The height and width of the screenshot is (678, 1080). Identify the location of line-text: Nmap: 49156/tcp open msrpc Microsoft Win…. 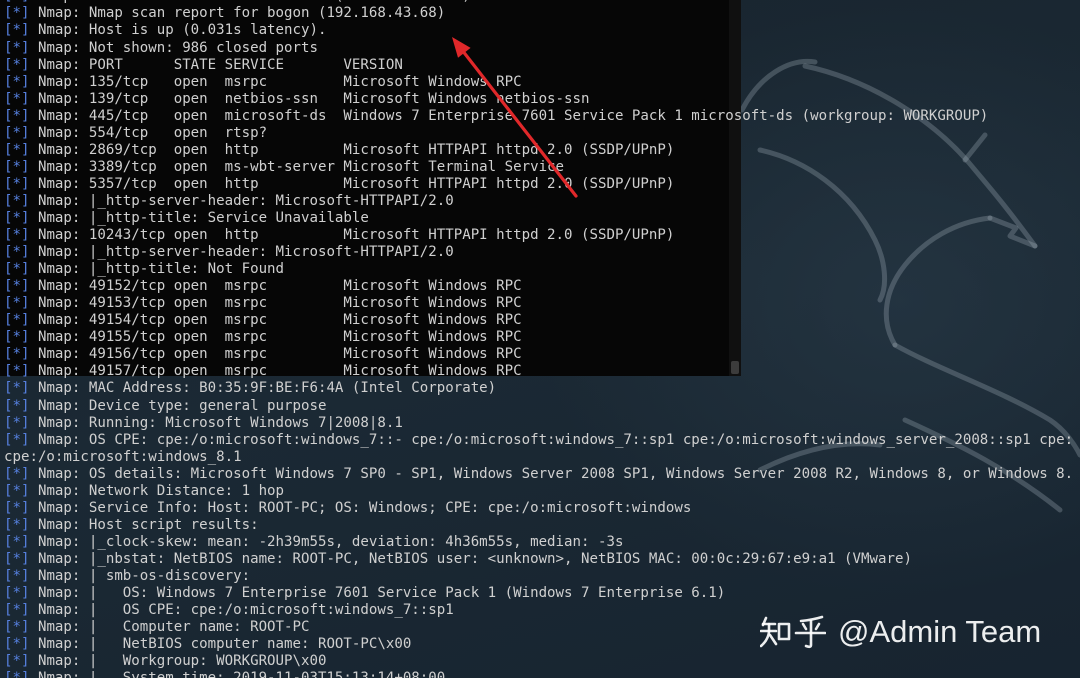
(279, 354).